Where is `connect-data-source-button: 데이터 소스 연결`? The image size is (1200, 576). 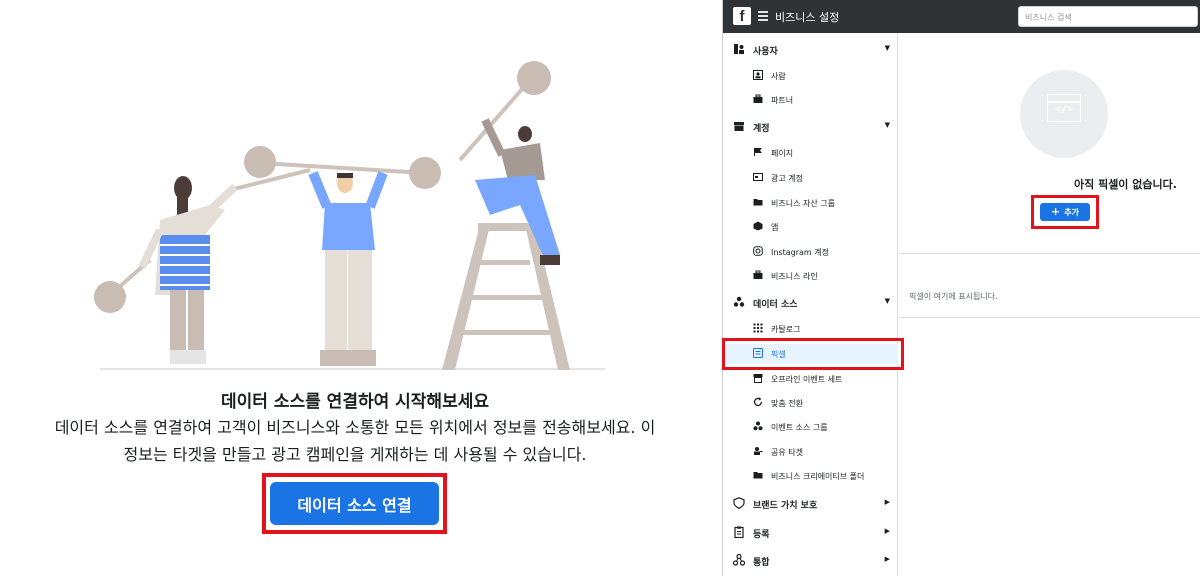
connect-data-source-button: 데이터 소스 연결 is located at coordinates (354, 503).